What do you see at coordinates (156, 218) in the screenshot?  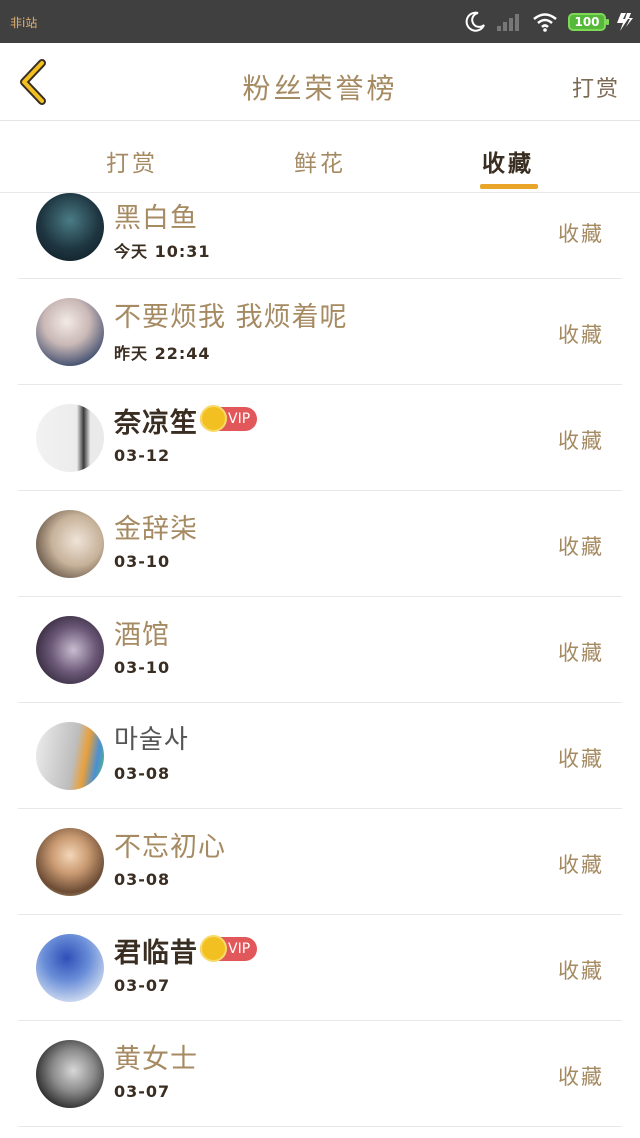 I see `fan-name: 黑白鱼` at bounding box center [156, 218].